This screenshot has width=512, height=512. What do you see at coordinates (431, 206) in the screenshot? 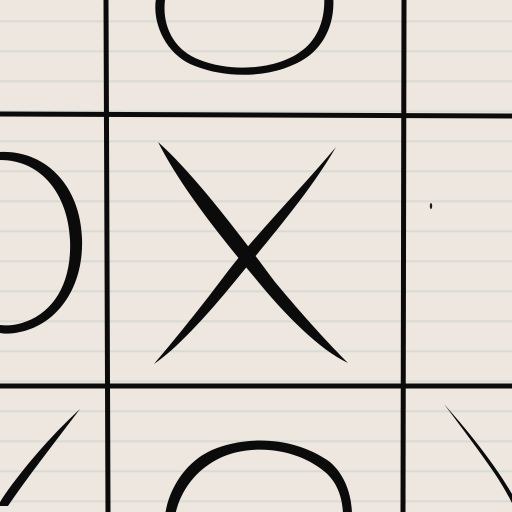
I see `ink-speck` at bounding box center [431, 206].